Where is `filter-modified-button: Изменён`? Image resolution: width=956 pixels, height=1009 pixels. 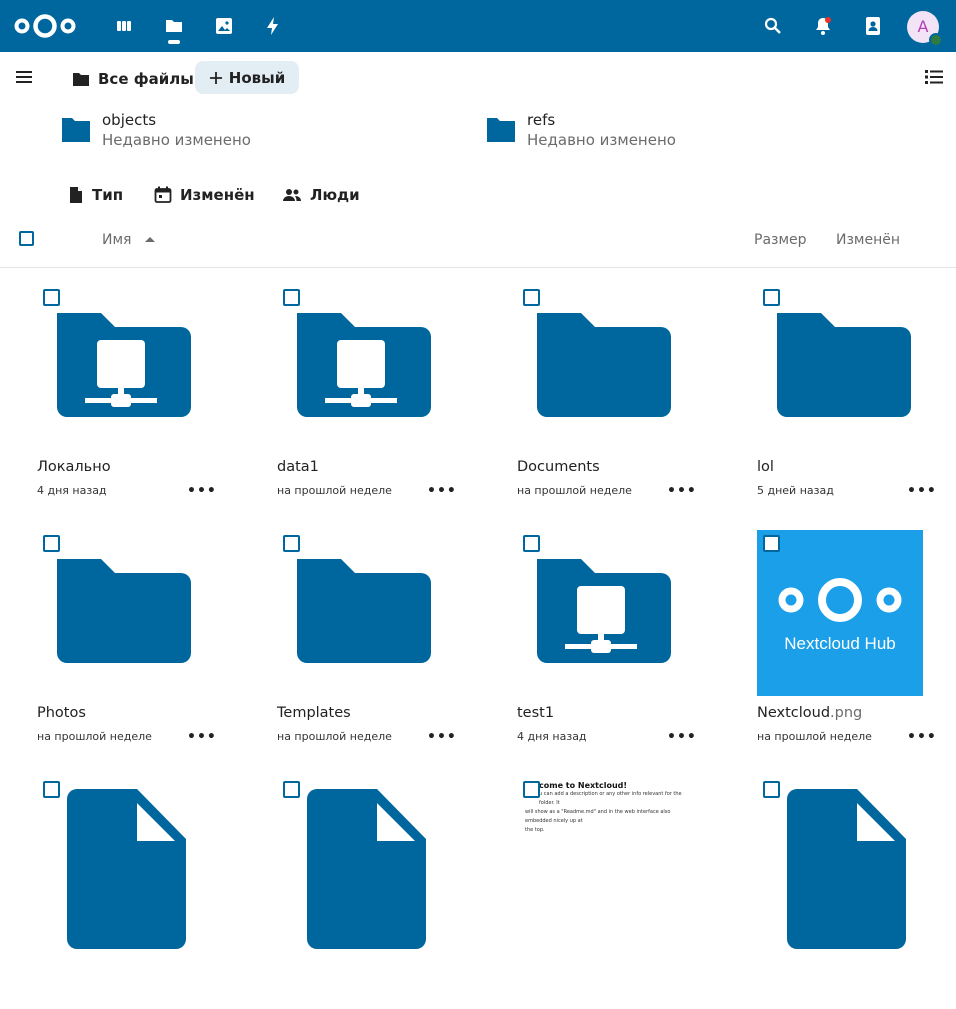
filter-modified-button: Изменён is located at coordinates (204, 195).